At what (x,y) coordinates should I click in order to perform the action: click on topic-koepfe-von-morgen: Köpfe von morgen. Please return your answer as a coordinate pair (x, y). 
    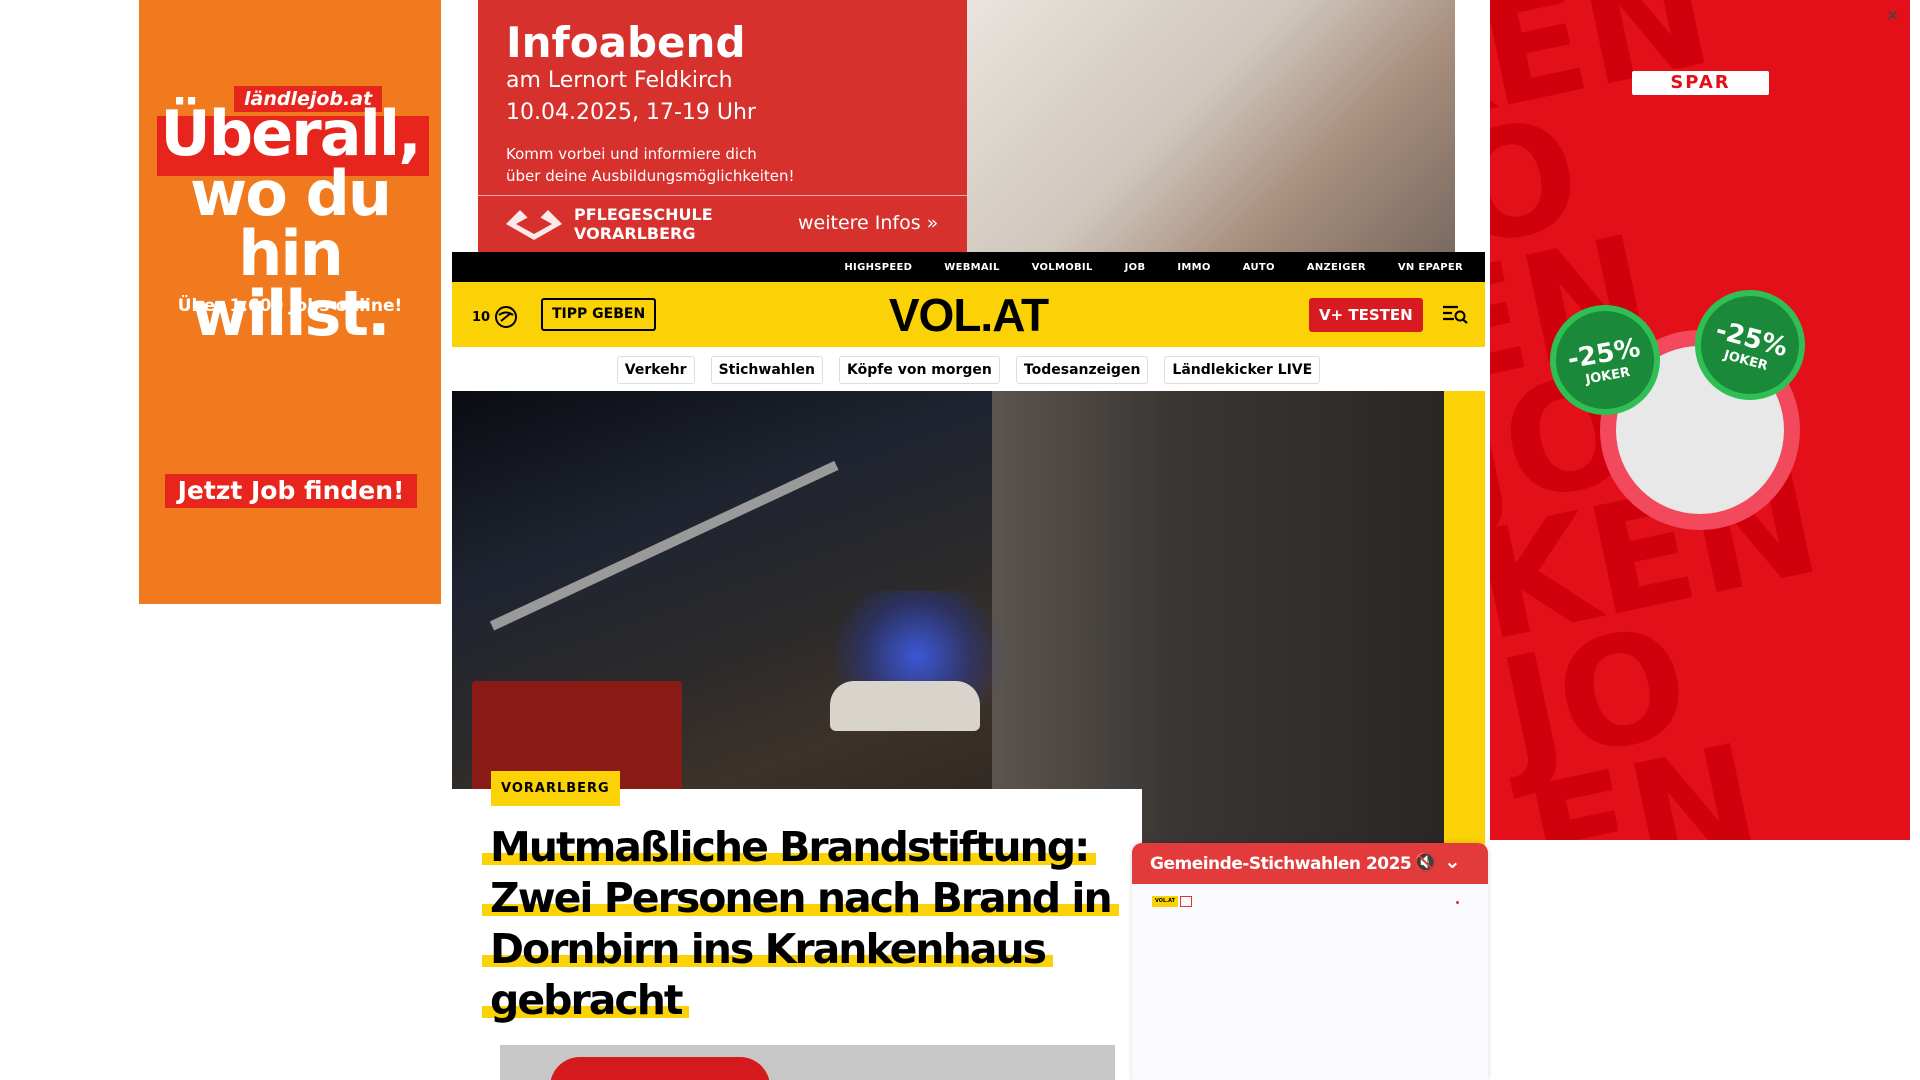
    Looking at the image, I should click on (919, 370).